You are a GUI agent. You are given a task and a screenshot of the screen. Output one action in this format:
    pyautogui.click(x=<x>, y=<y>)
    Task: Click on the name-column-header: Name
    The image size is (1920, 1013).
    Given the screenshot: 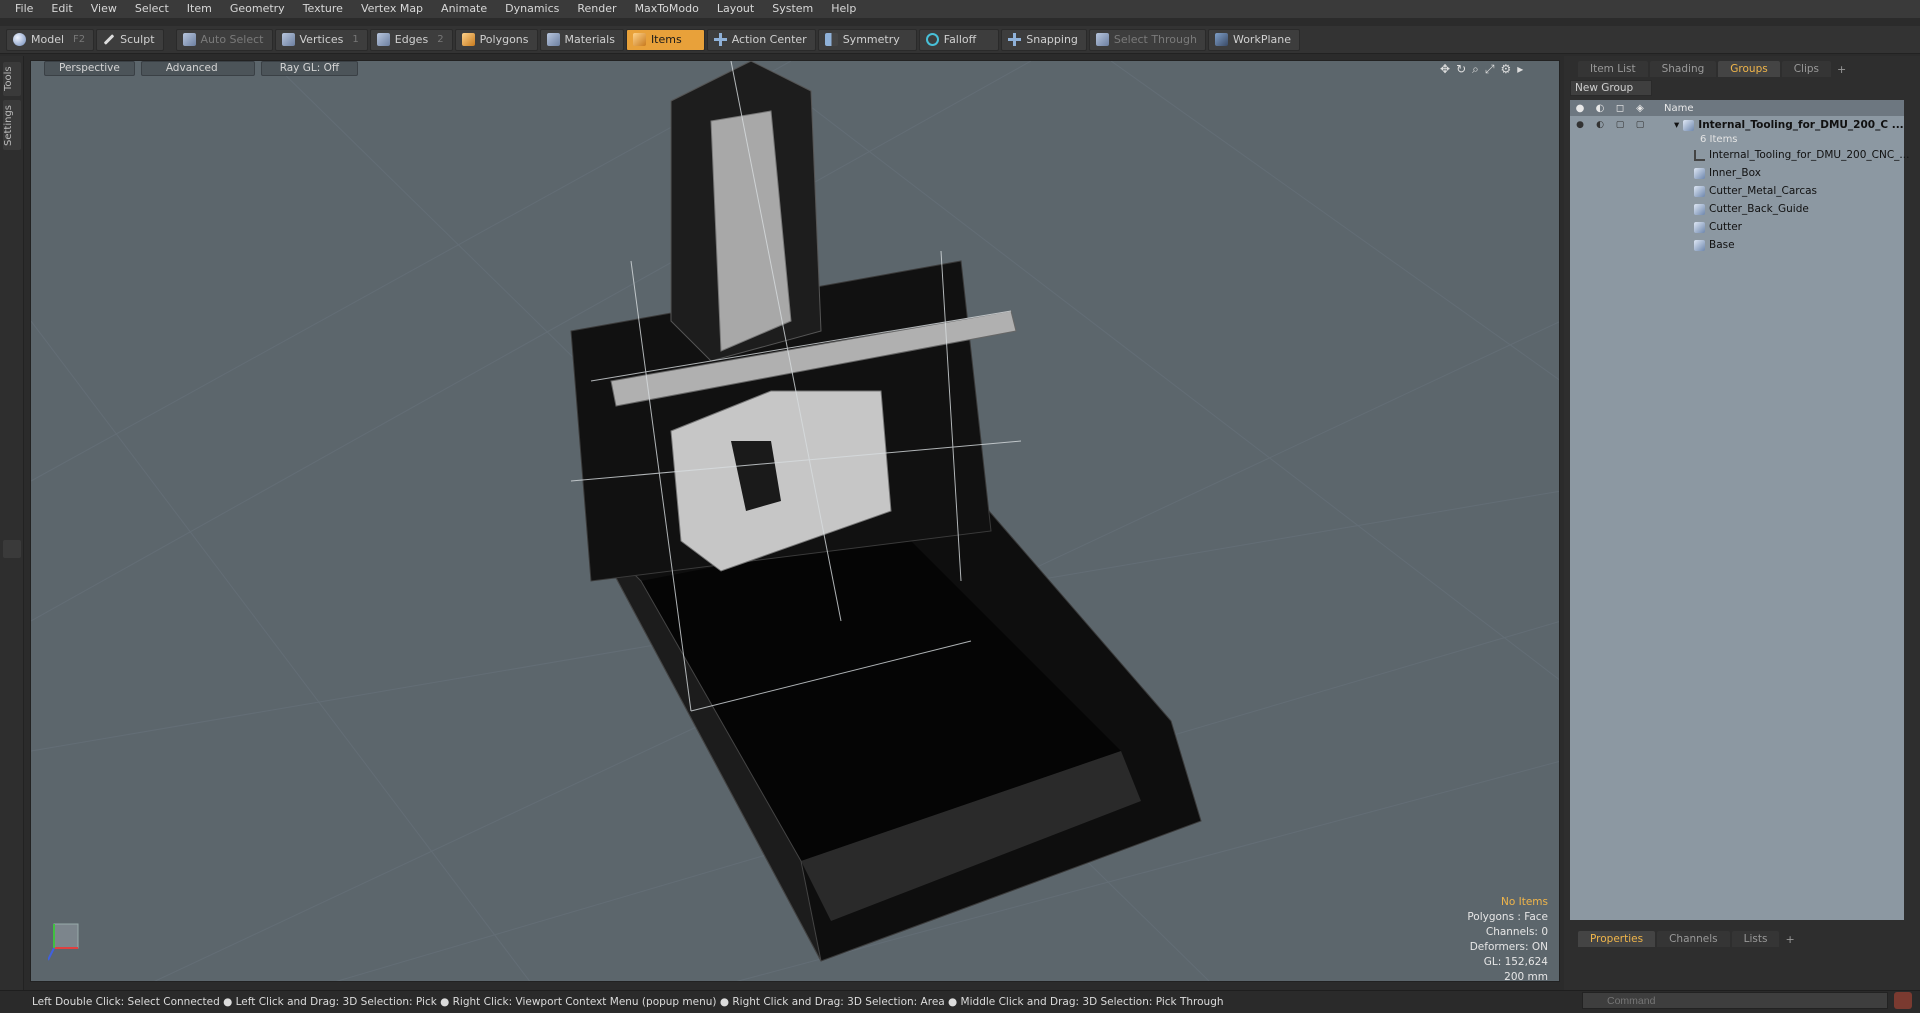 What is the action you would take?
    pyautogui.click(x=1679, y=108)
    